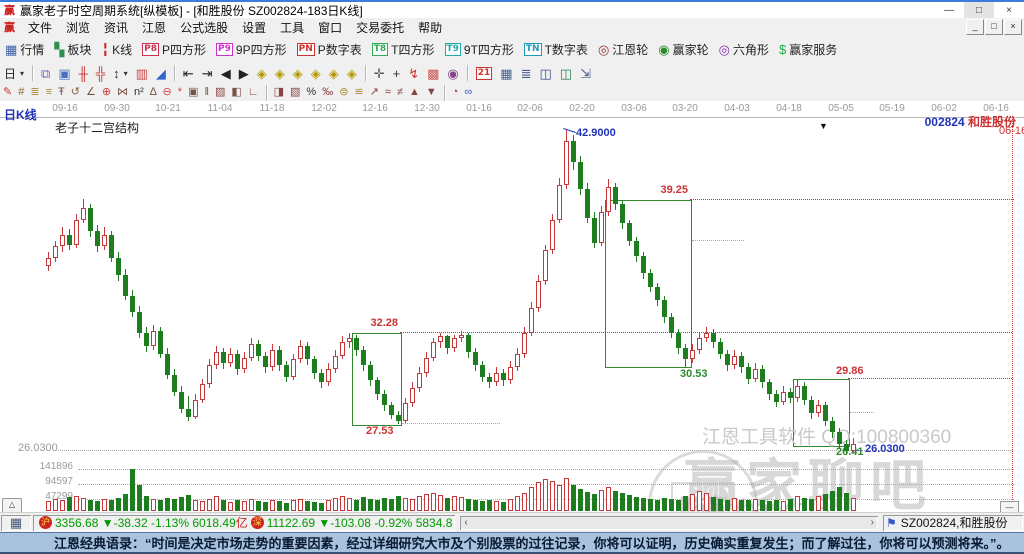 This screenshot has height=554, width=1024. Describe the element at coordinates (262, 73) in the screenshot. I see `tool-gann-diamond-1: ◈` at that location.